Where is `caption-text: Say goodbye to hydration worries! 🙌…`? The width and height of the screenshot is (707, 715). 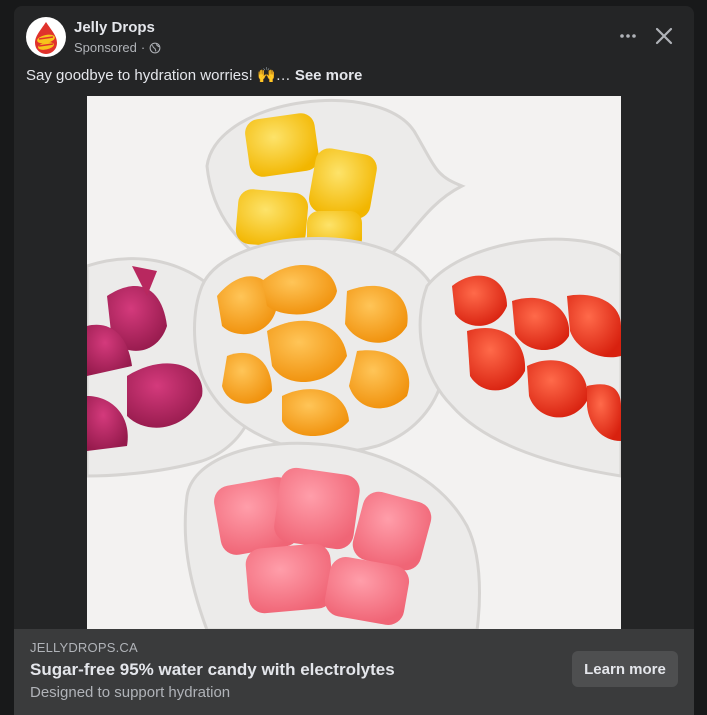
caption-text: Say goodbye to hydration worries! 🙌… is located at coordinates (158, 75).